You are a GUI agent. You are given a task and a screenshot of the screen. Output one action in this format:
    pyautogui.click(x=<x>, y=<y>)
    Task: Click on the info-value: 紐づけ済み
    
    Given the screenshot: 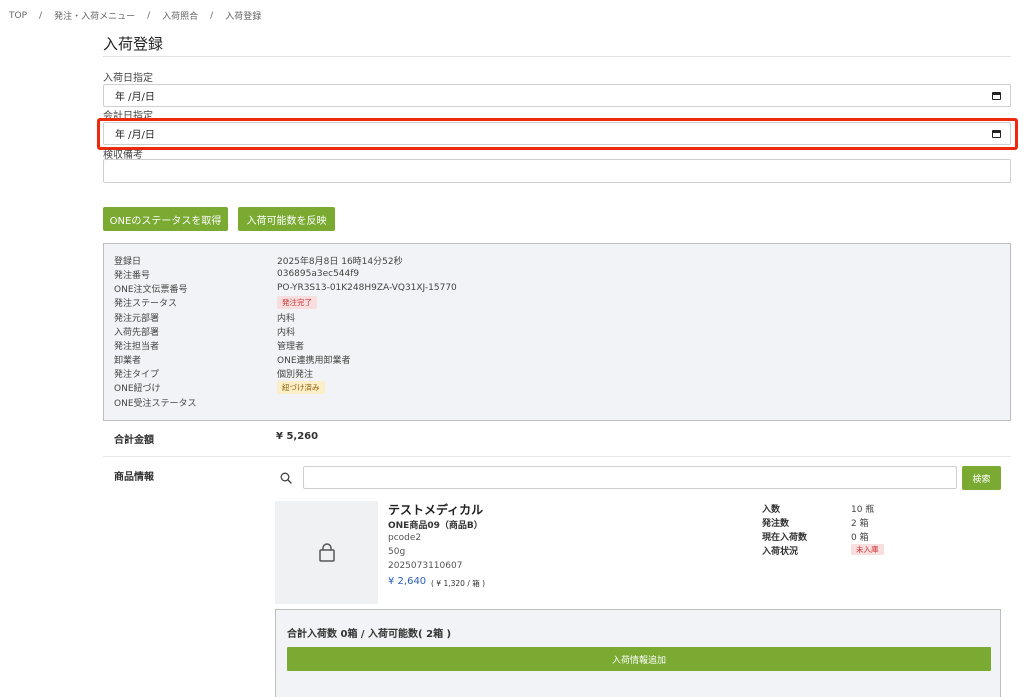 What is the action you would take?
    pyautogui.click(x=301, y=387)
    